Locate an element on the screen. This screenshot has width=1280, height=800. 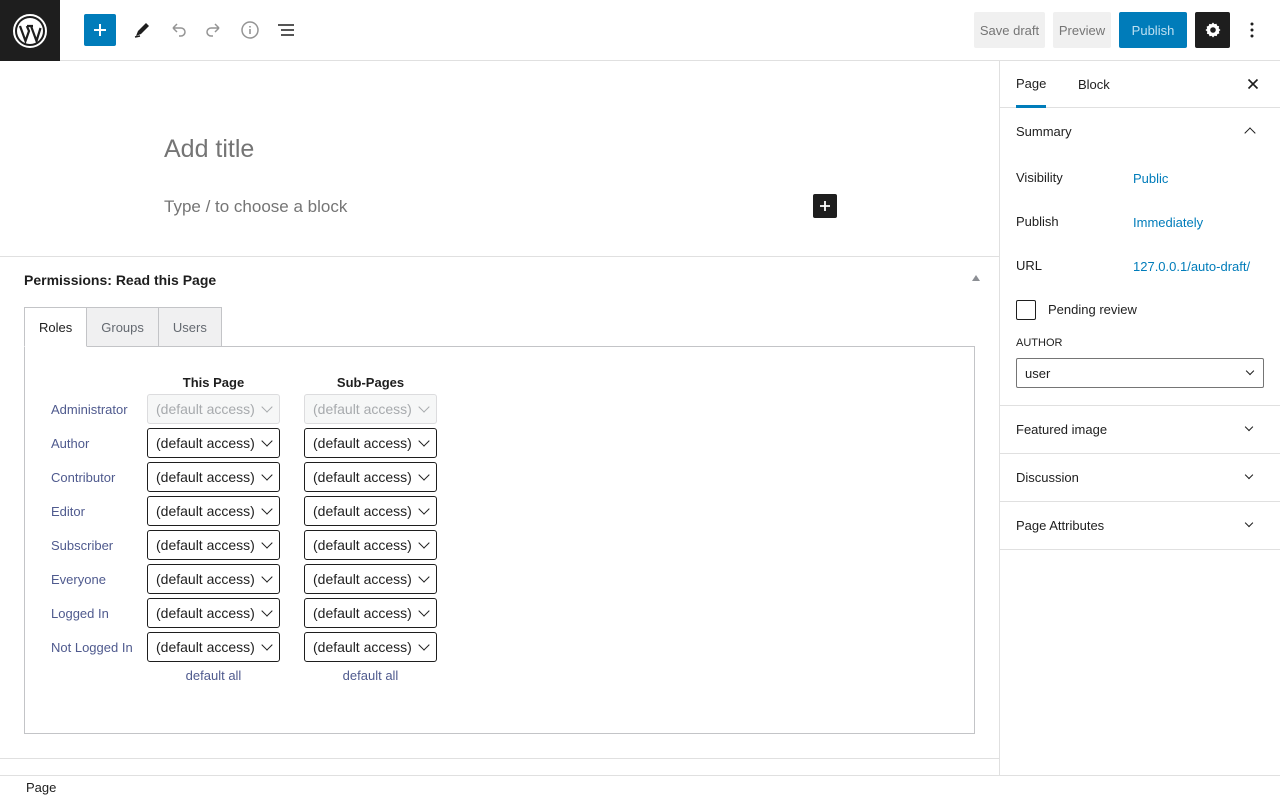
close-icon is located at coordinates (1253, 84).